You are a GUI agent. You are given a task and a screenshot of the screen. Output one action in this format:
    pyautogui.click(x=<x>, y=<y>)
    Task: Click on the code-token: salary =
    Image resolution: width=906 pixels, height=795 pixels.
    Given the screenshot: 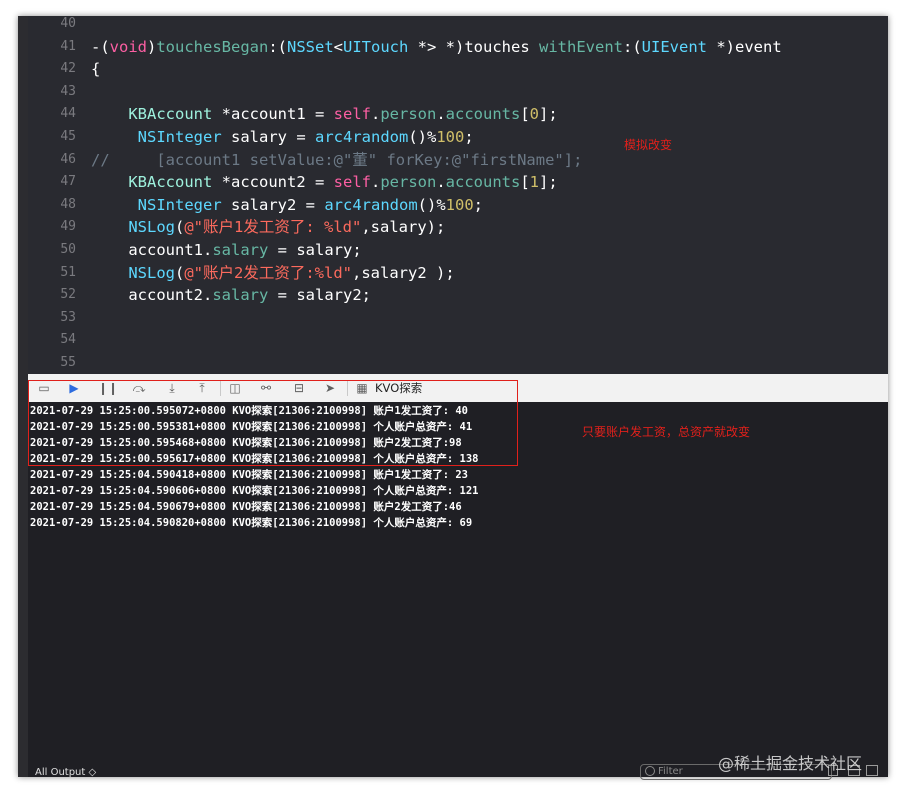 What is the action you would take?
    pyautogui.click(x=268, y=137)
    